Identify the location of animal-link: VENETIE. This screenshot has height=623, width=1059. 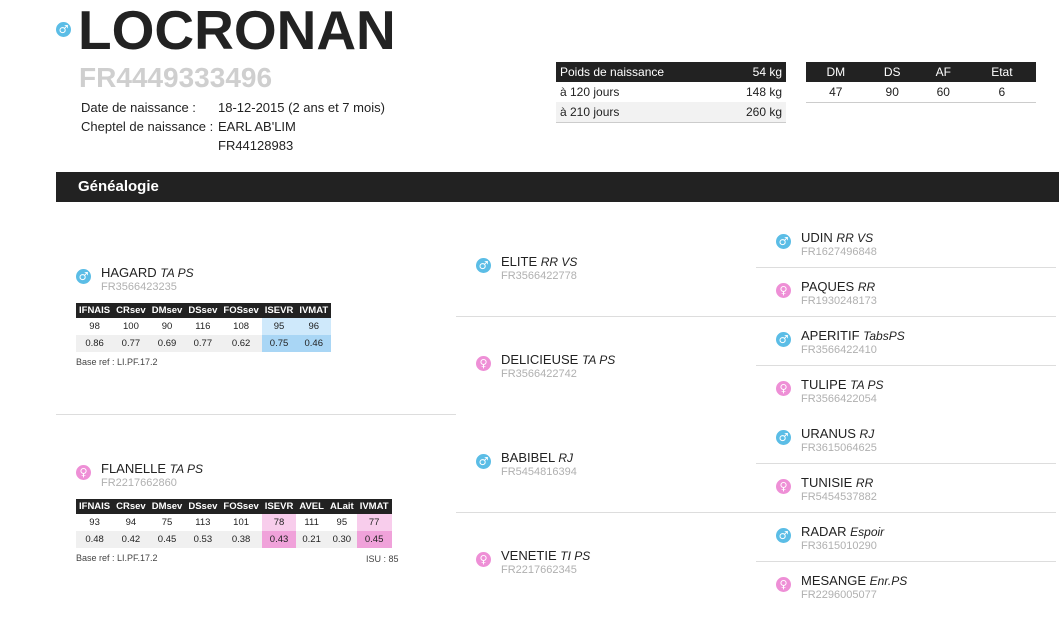
(529, 555).